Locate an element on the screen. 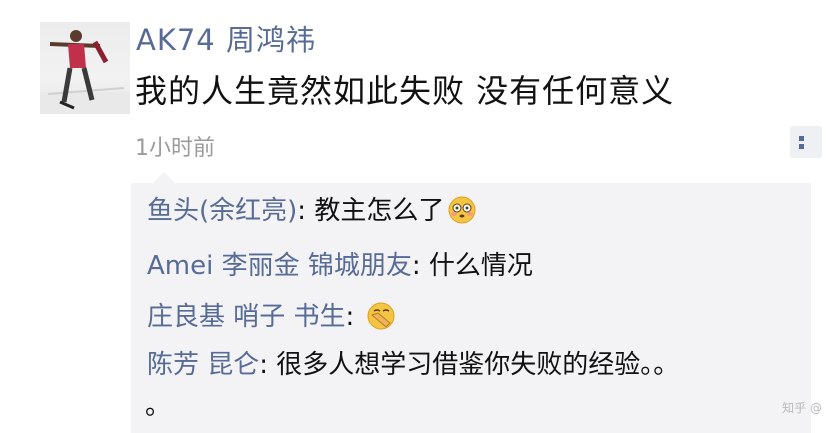 Image resolution: width=834 pixels, height=433 pixels. comment-text: 什么情况 is located at coordinates (480, 266).